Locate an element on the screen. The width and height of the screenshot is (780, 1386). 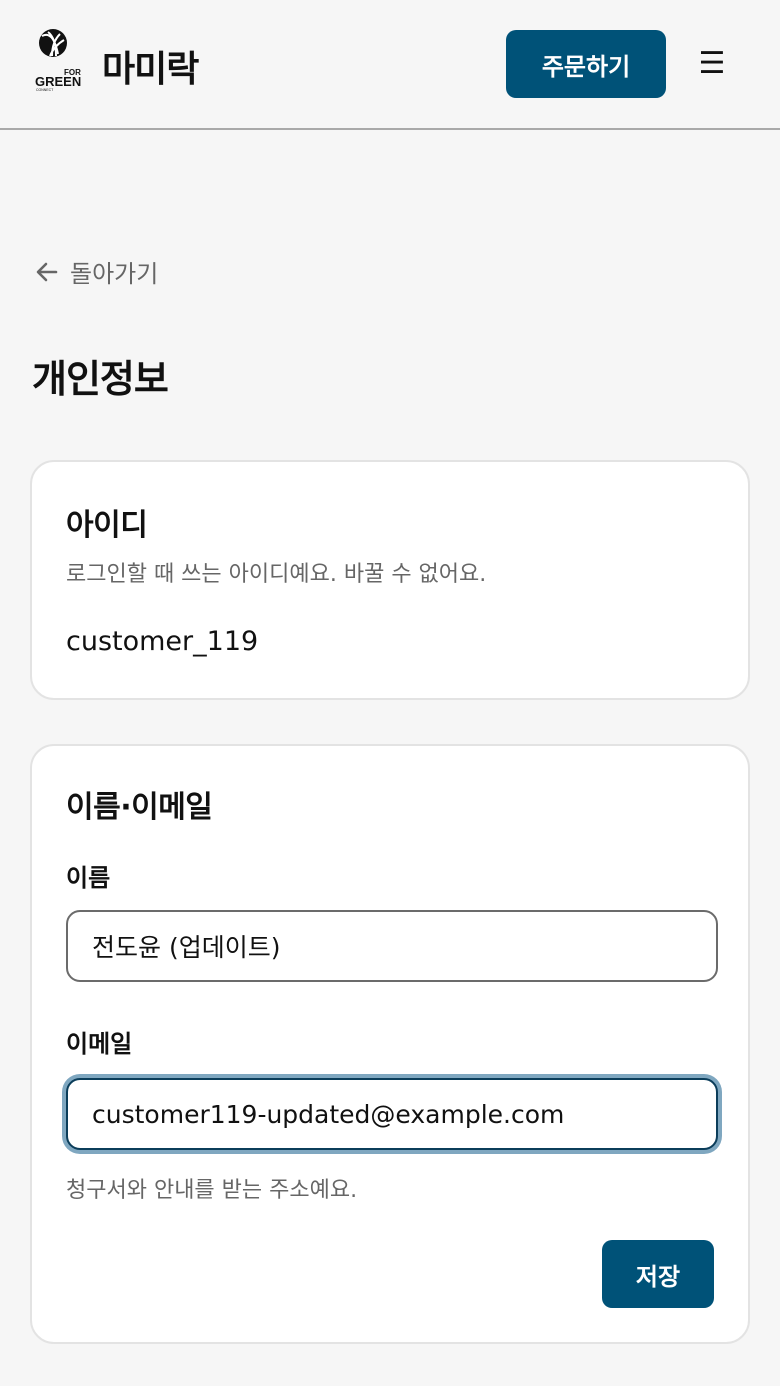
leaf-logo-icon: FOR GREEN CONNECT is located at coordinates (58, 60).